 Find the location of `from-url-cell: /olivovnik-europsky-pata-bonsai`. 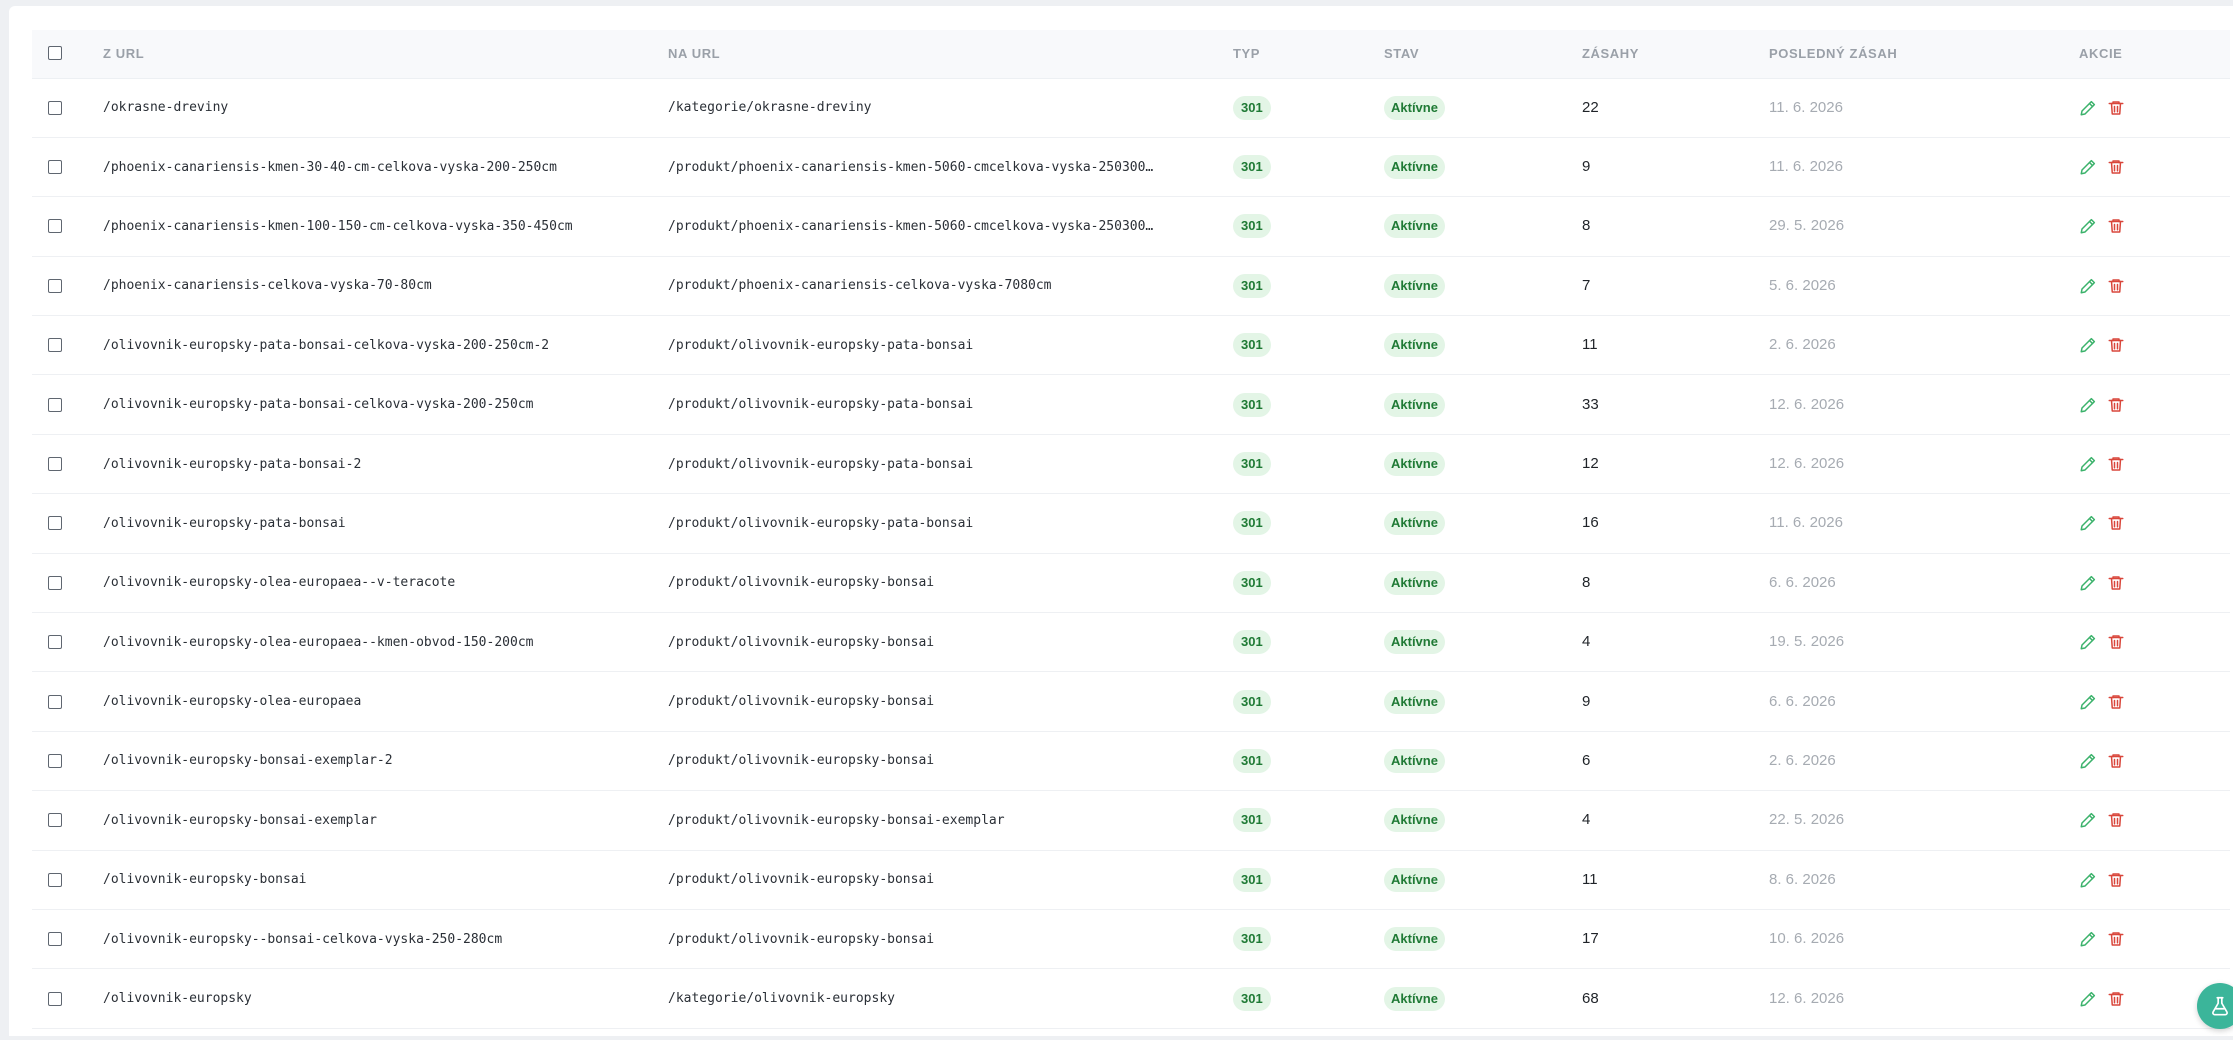

from-url-cell: /olivovnik-europsky-pata-bonsai is located at coordinates (385, 523).